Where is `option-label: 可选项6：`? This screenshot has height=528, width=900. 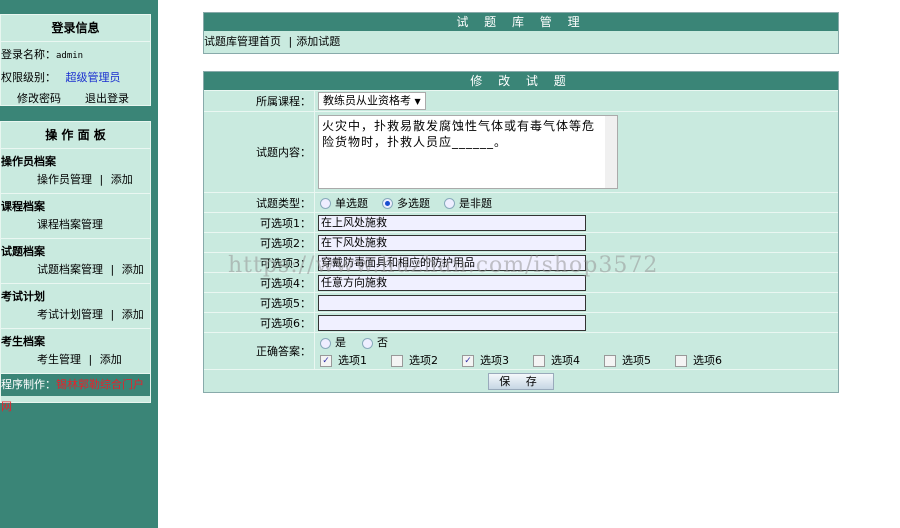 option-label: 可选项6： is located at coordinates (259, 322).